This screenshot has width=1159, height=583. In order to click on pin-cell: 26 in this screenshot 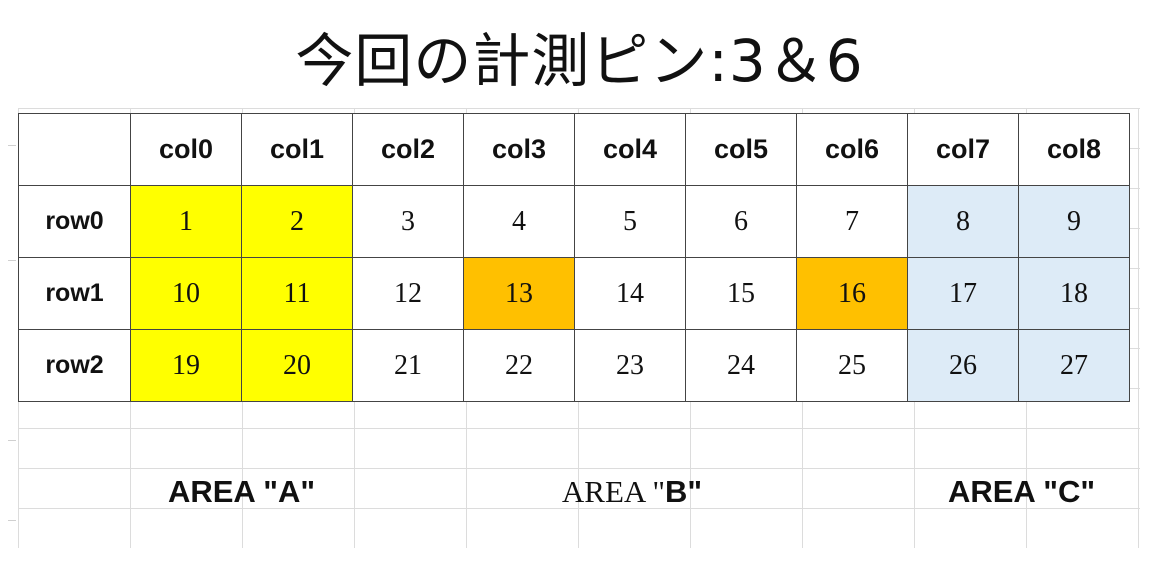, I will do `click(963, 365)`.